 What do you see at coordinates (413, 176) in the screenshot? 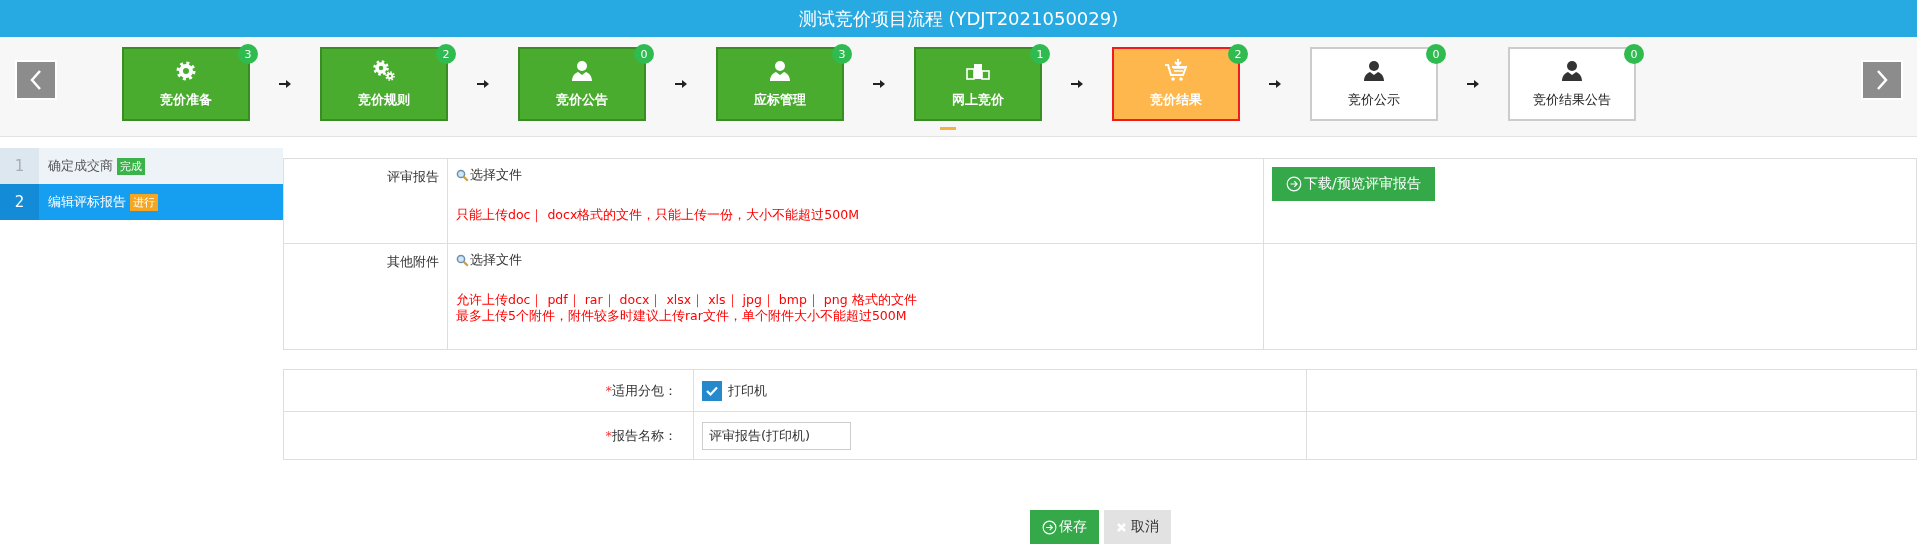
I see `field-label: 评审报告` at bounding box center [413, 176].